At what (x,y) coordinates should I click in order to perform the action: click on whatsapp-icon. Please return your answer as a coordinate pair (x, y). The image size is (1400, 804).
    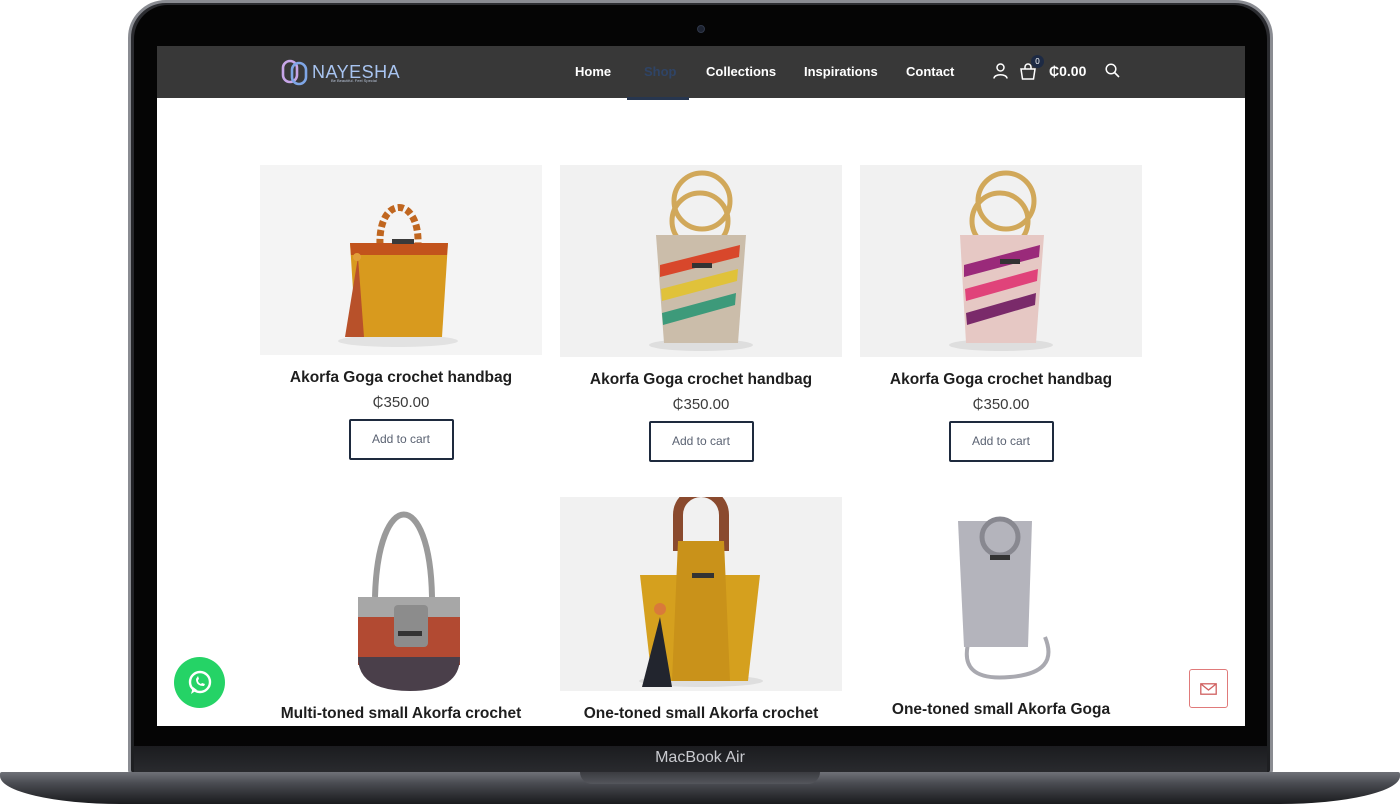
    Looking at the image, I should click on (199, 682).